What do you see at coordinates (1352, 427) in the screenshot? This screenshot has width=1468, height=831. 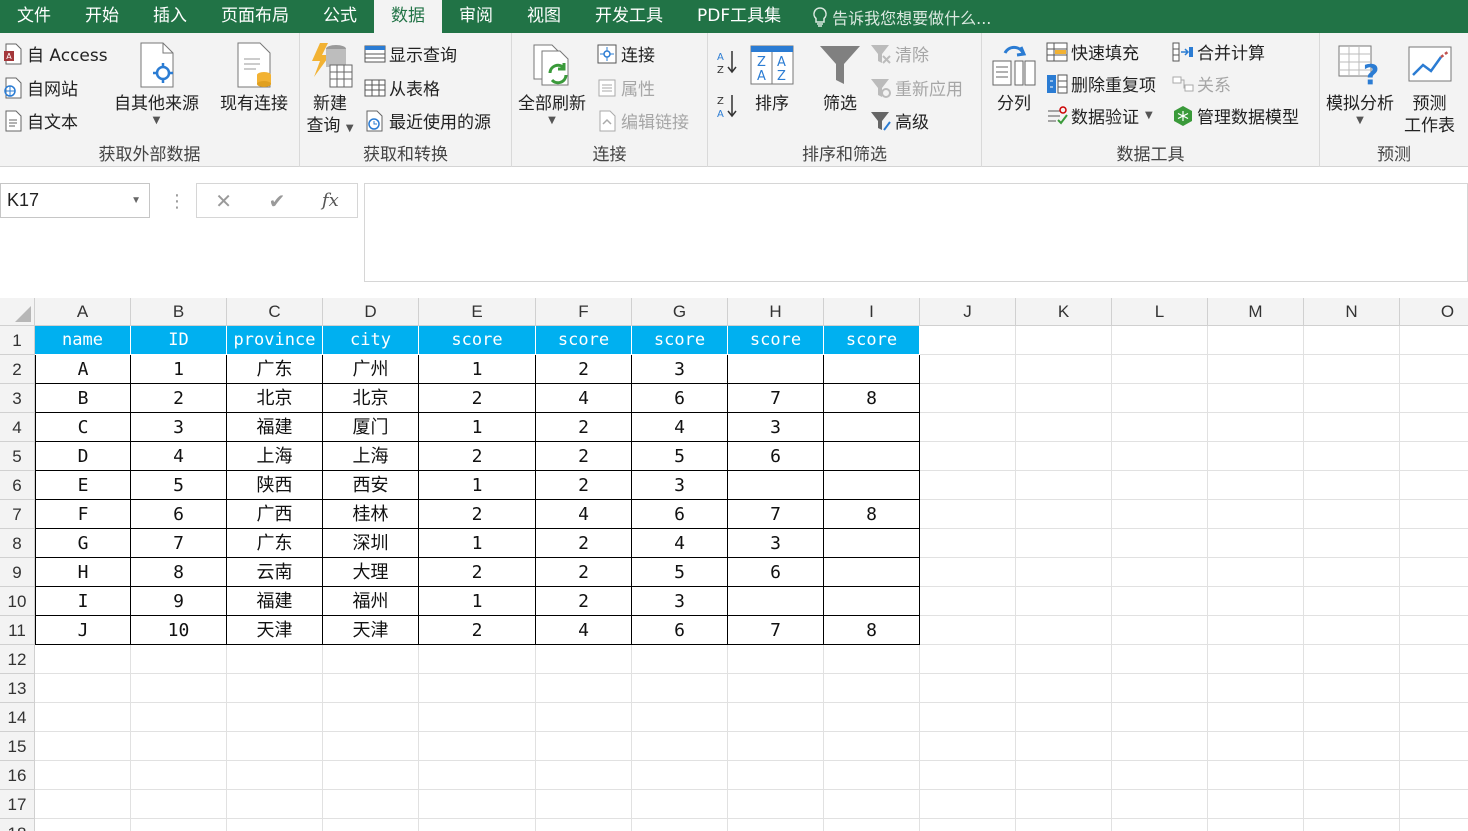 I see `cell-n4` at bounding box center [1352, 427].